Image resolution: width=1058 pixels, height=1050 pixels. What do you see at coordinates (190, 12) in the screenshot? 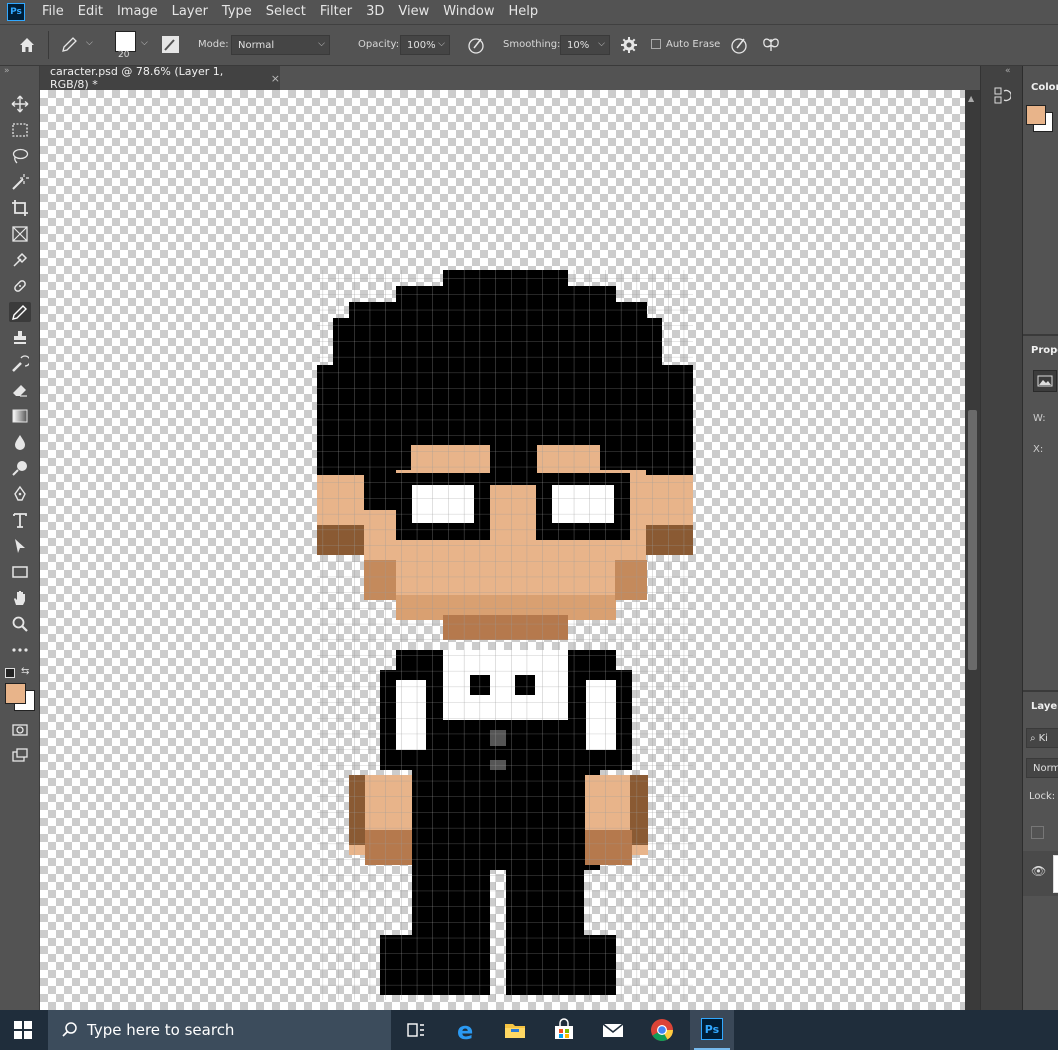
I see `menu-layer: Layer` at bounding box center [190, 12].